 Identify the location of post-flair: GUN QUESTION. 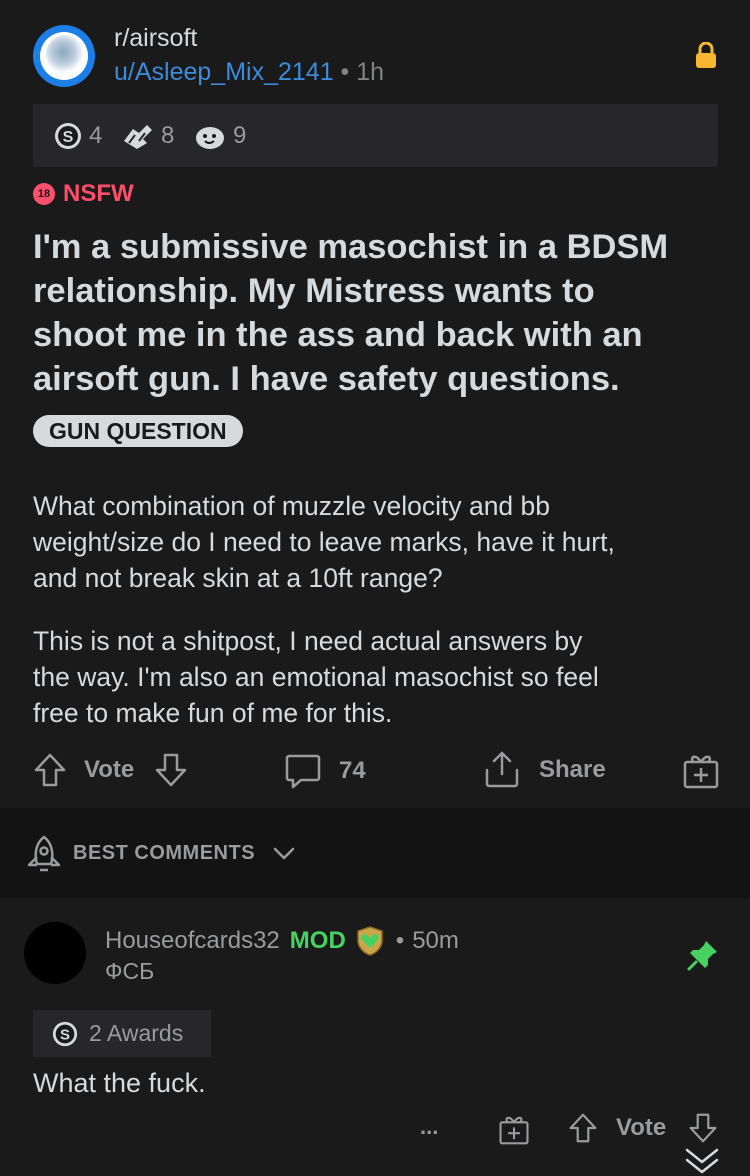
(138, 431).